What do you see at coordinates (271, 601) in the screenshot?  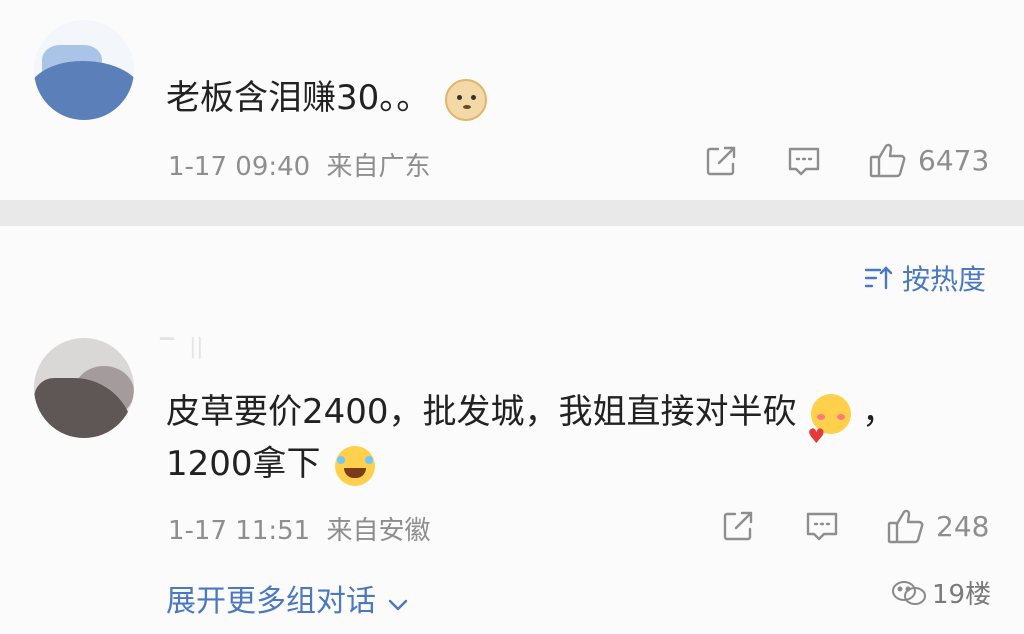 I see `expand-label: 展开更多组对话` at bounding box center [271, 601].